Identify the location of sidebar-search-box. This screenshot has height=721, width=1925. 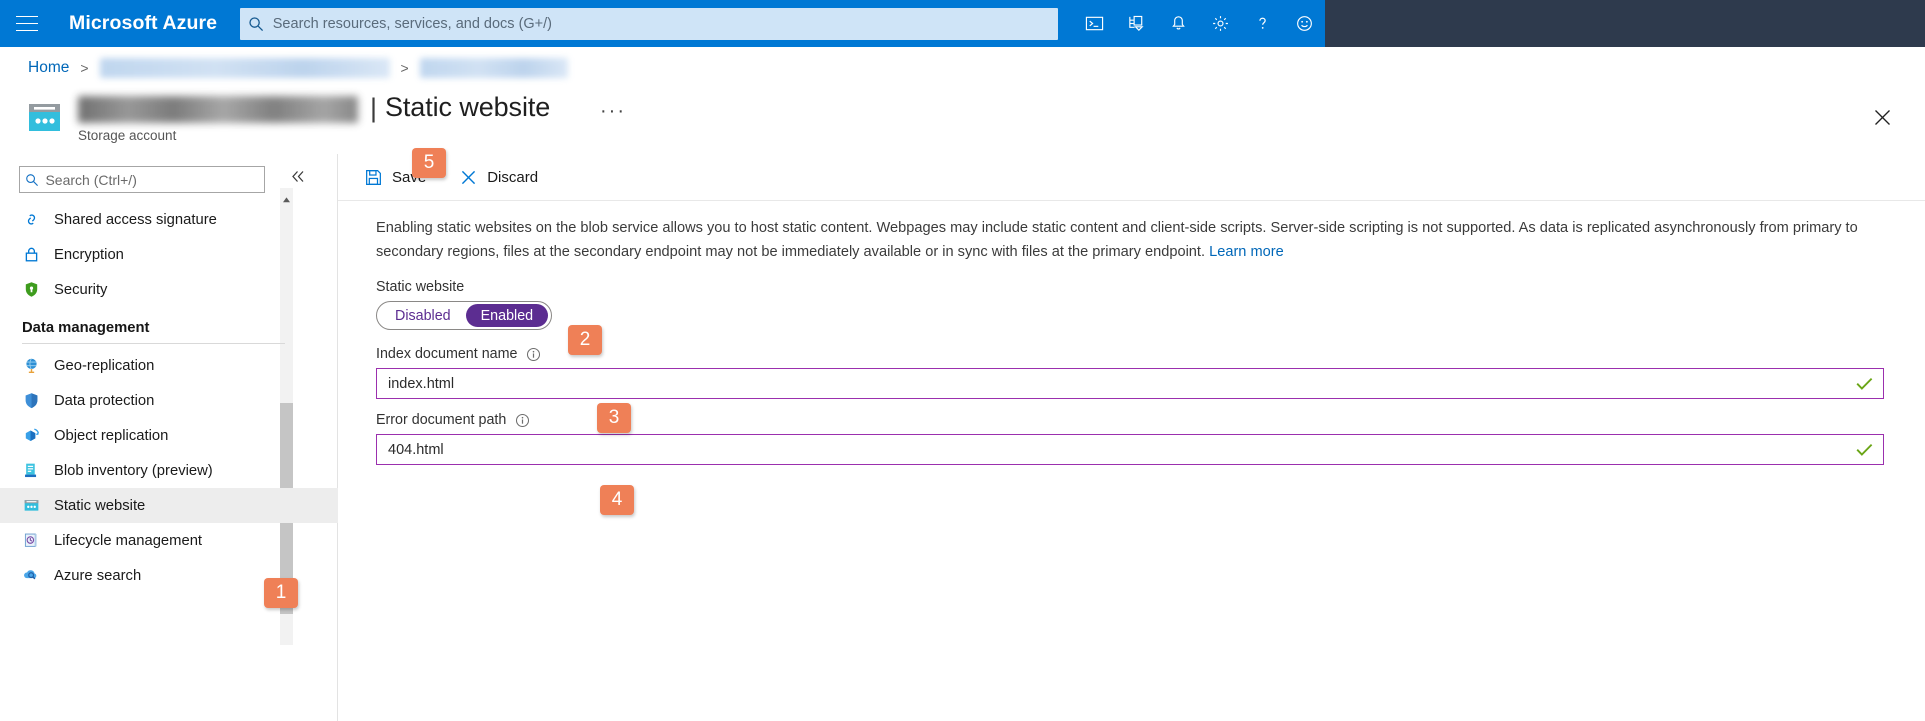
(142, 179).